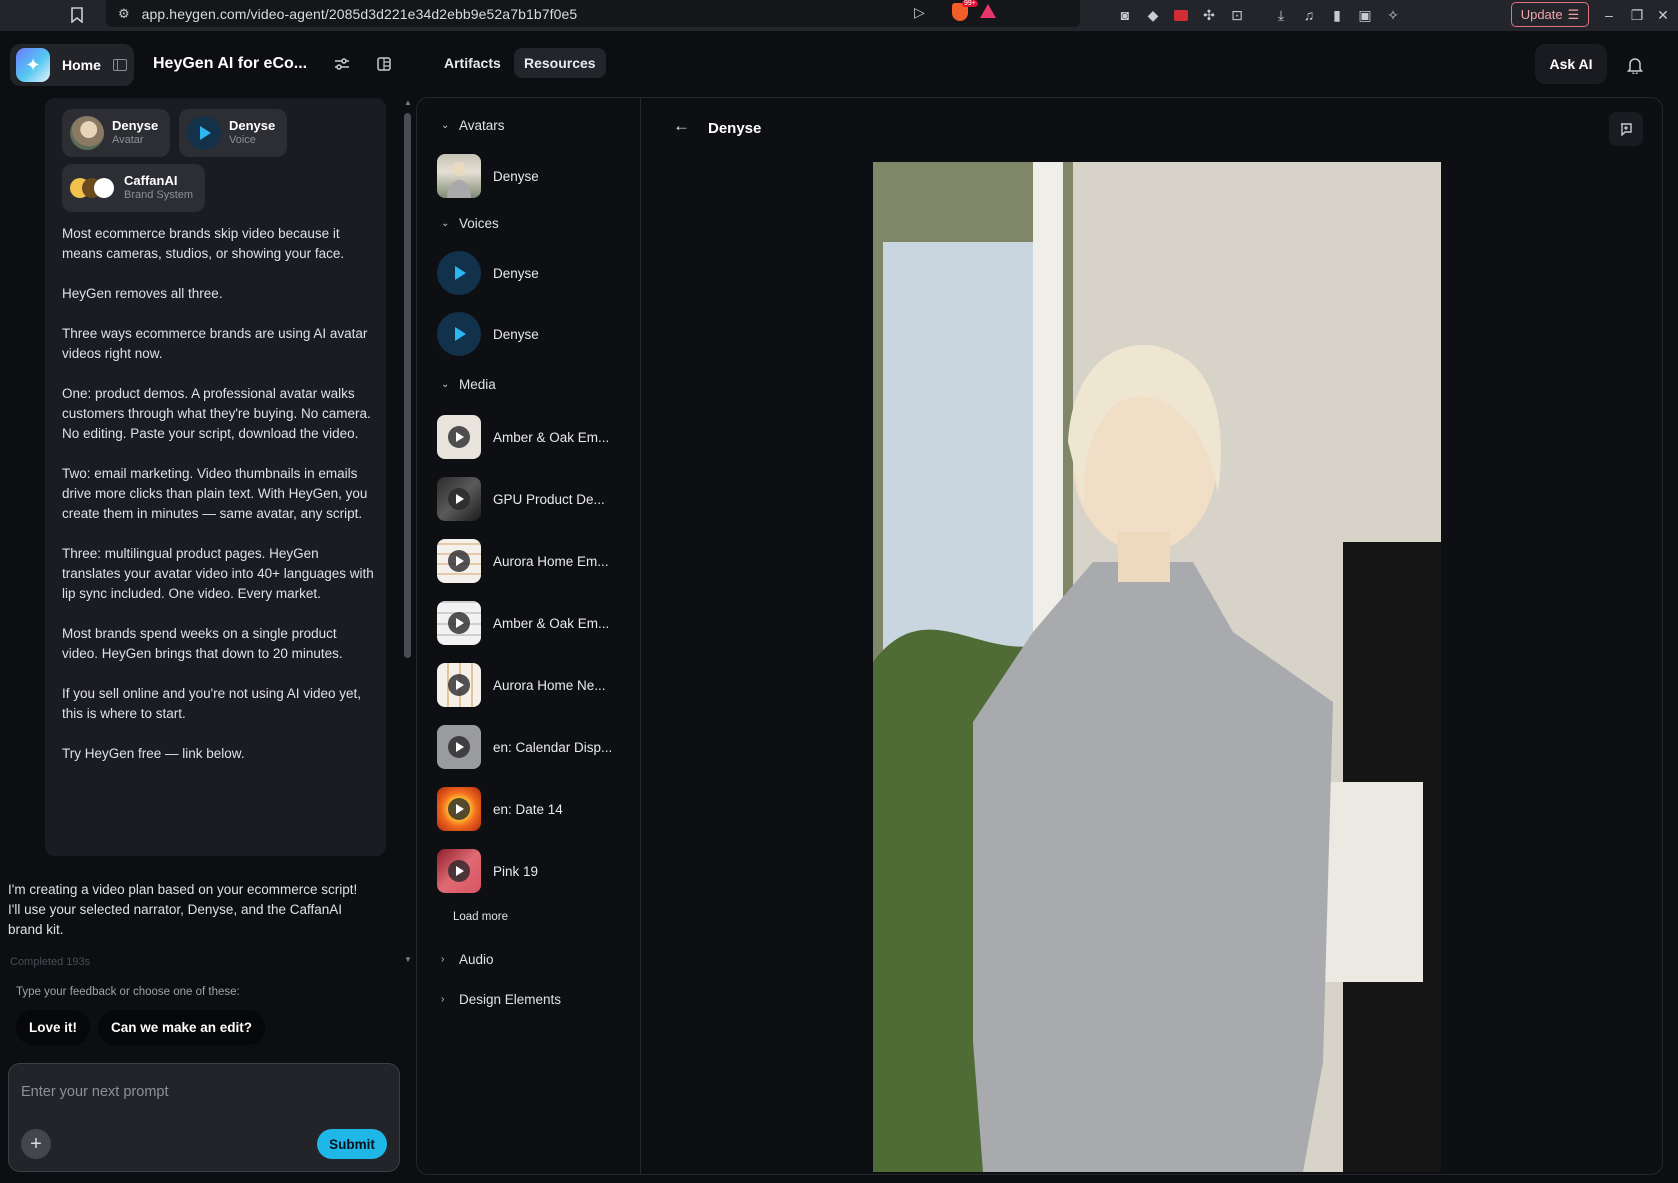 The width and height of the screenshot is (1678, 1183). Describe the element at coordinates (472, 63) in the screenshot. I see `tab-artifacts: Artifacts` at that location.